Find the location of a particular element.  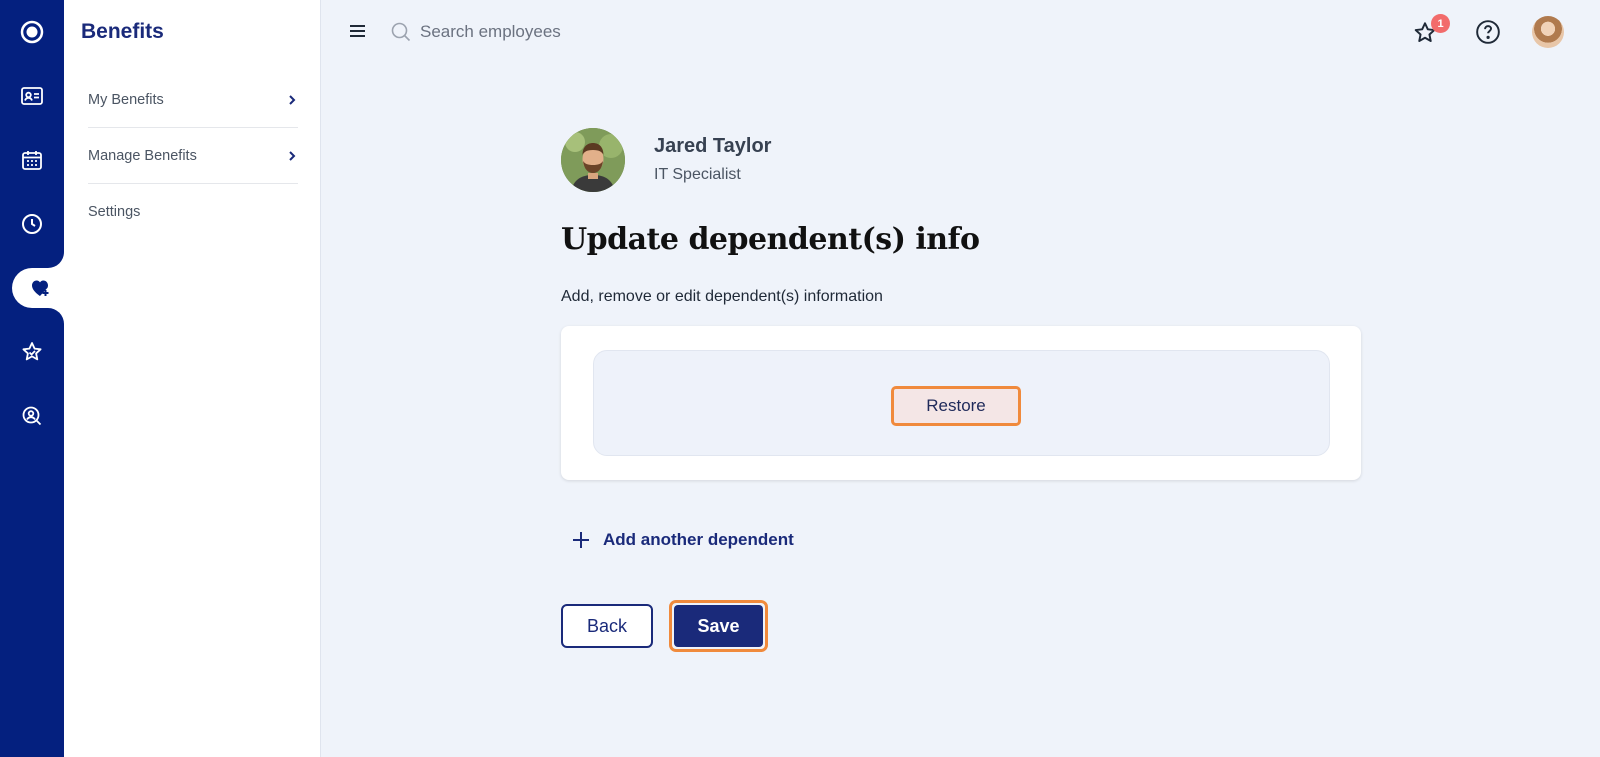

clock-icon is located at coordinates (32, 224).